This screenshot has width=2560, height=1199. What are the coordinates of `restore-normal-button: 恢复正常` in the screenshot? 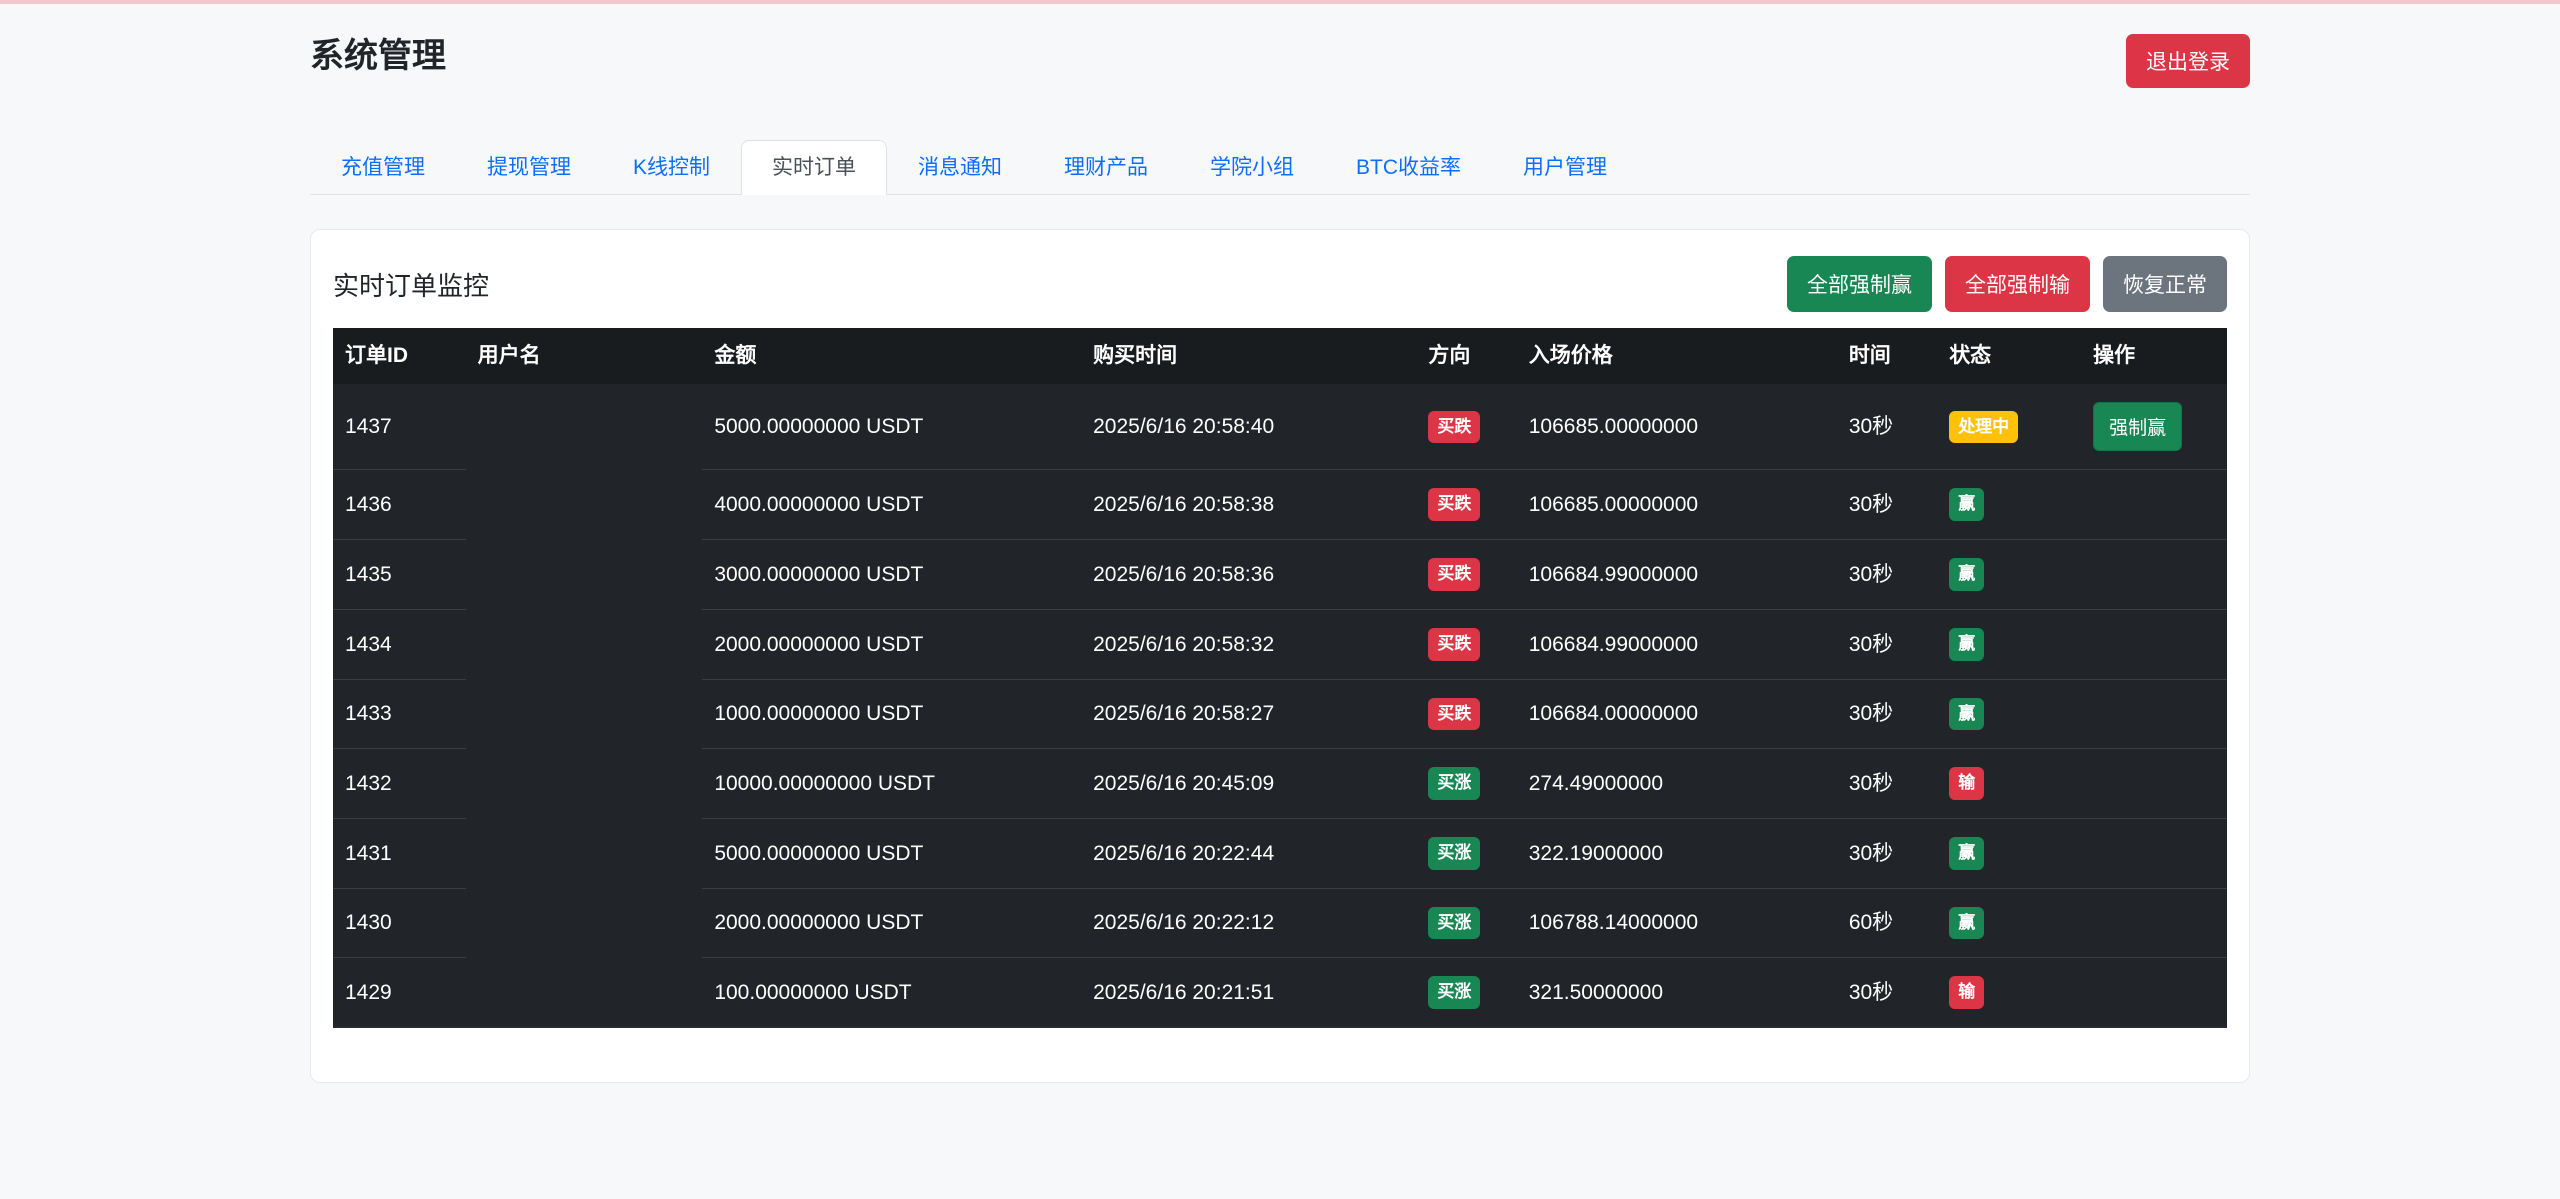 It's located at (2165, 284).